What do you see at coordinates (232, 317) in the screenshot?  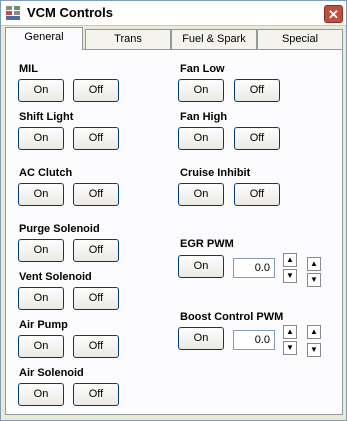 I see `boost-control-pwm-label: Boost Control PWM` at bounding box center [232, 317].